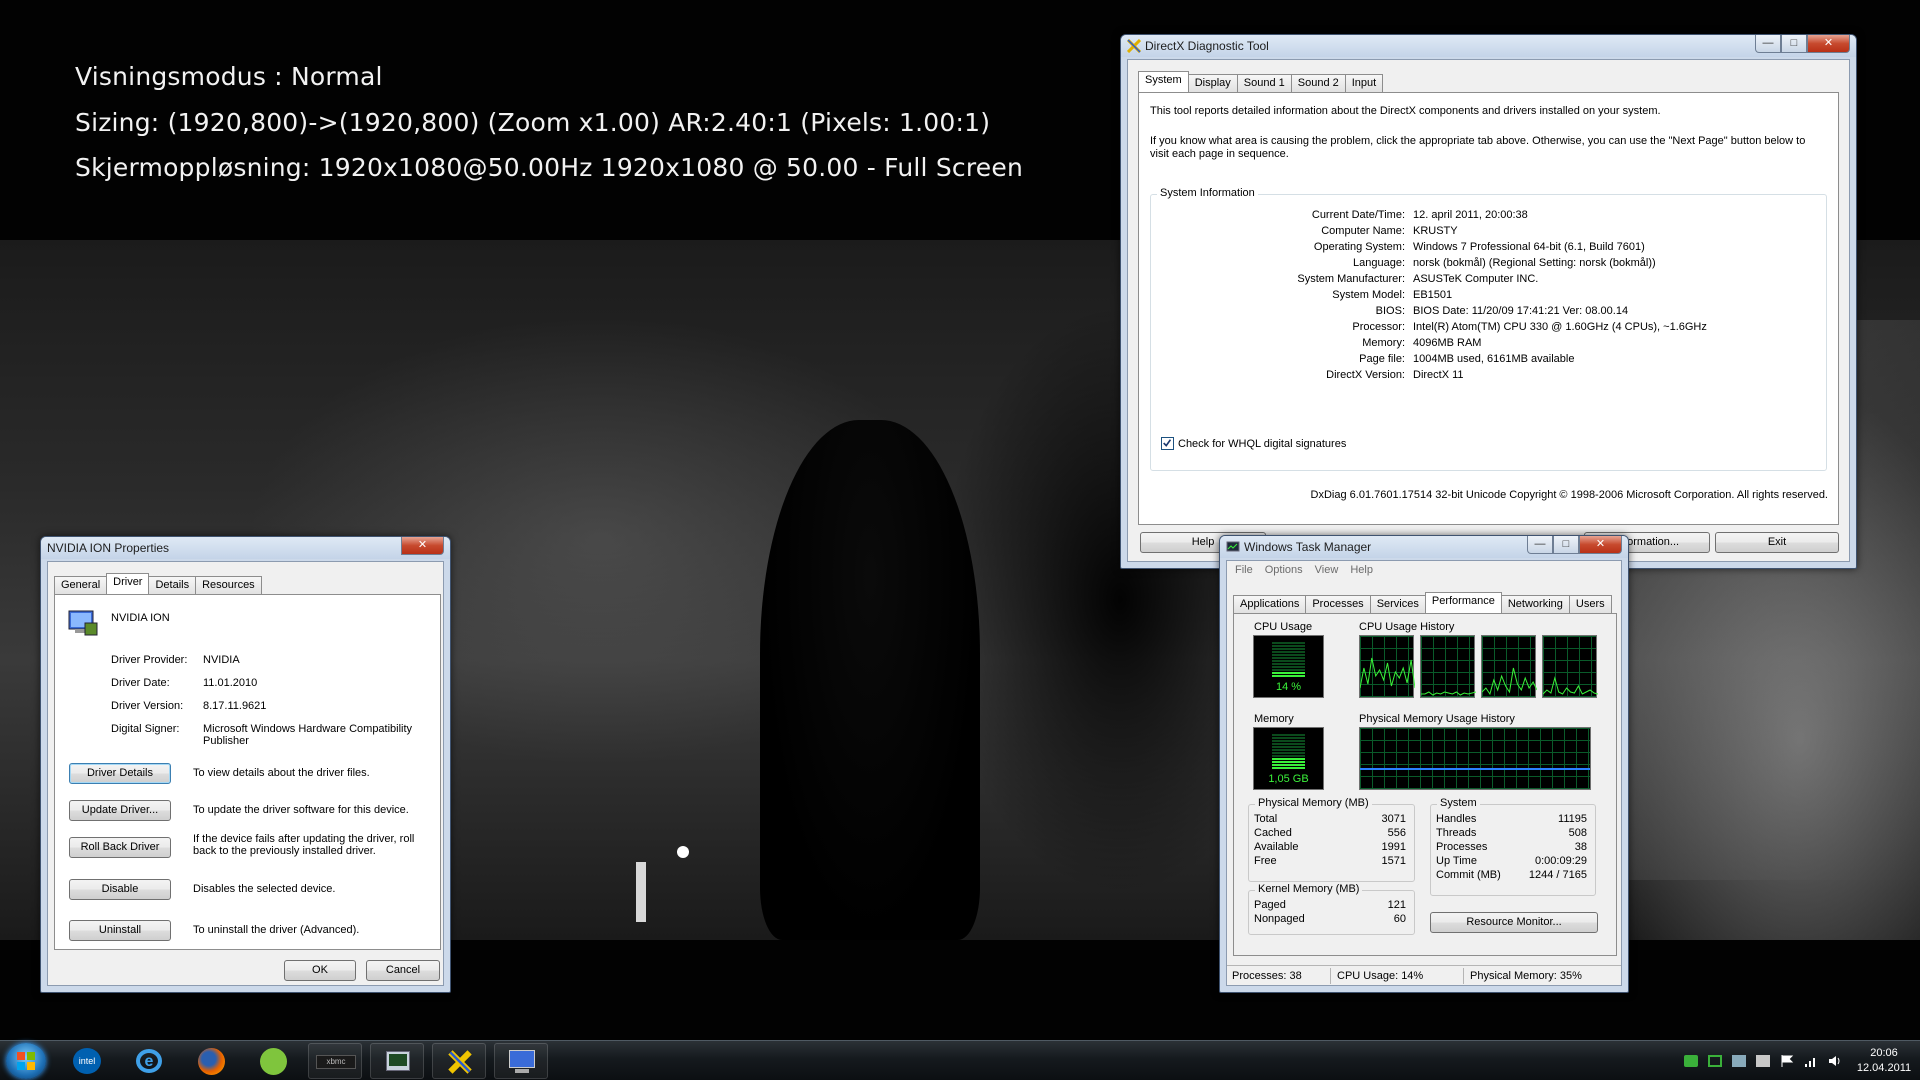  What do you see at coordinates (1361, 570) in the screenshot?
I see `menu-help: Help` at bounding box center [1361, 570].